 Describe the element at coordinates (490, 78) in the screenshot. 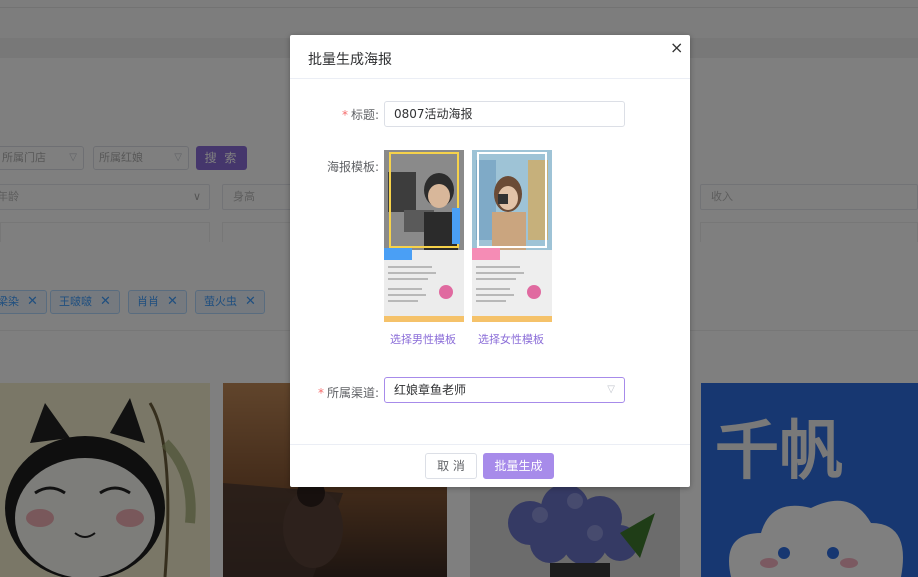

I see `dialog-header-divider` at that location.